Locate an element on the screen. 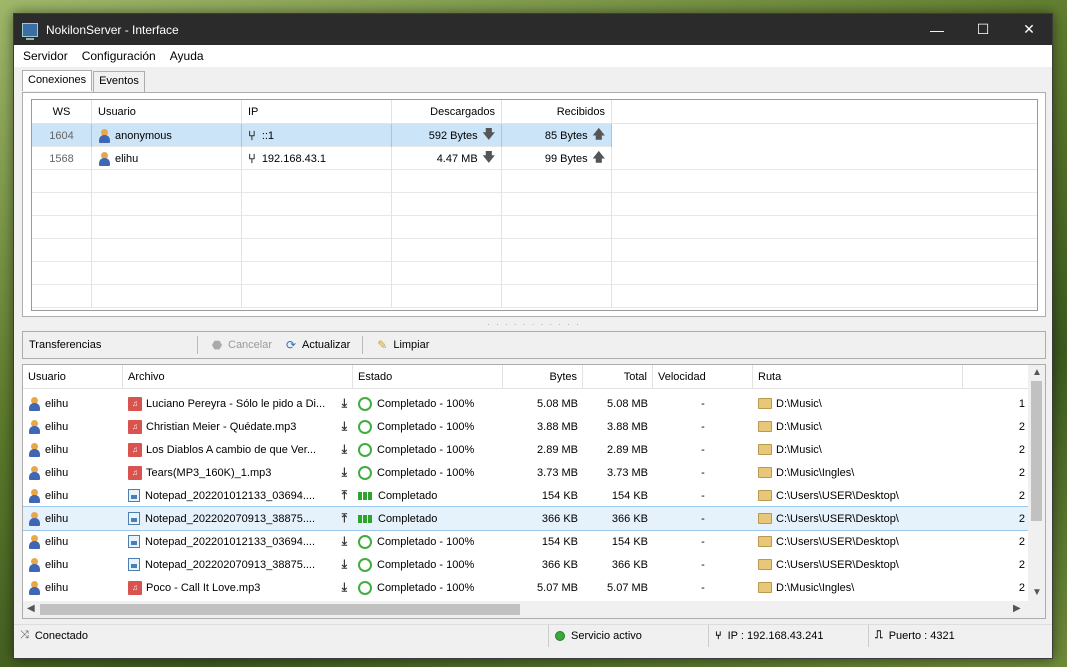 The height and width of the screenshot is (667, 1067). cell-status: Completado is located at coordinates (428, 495).